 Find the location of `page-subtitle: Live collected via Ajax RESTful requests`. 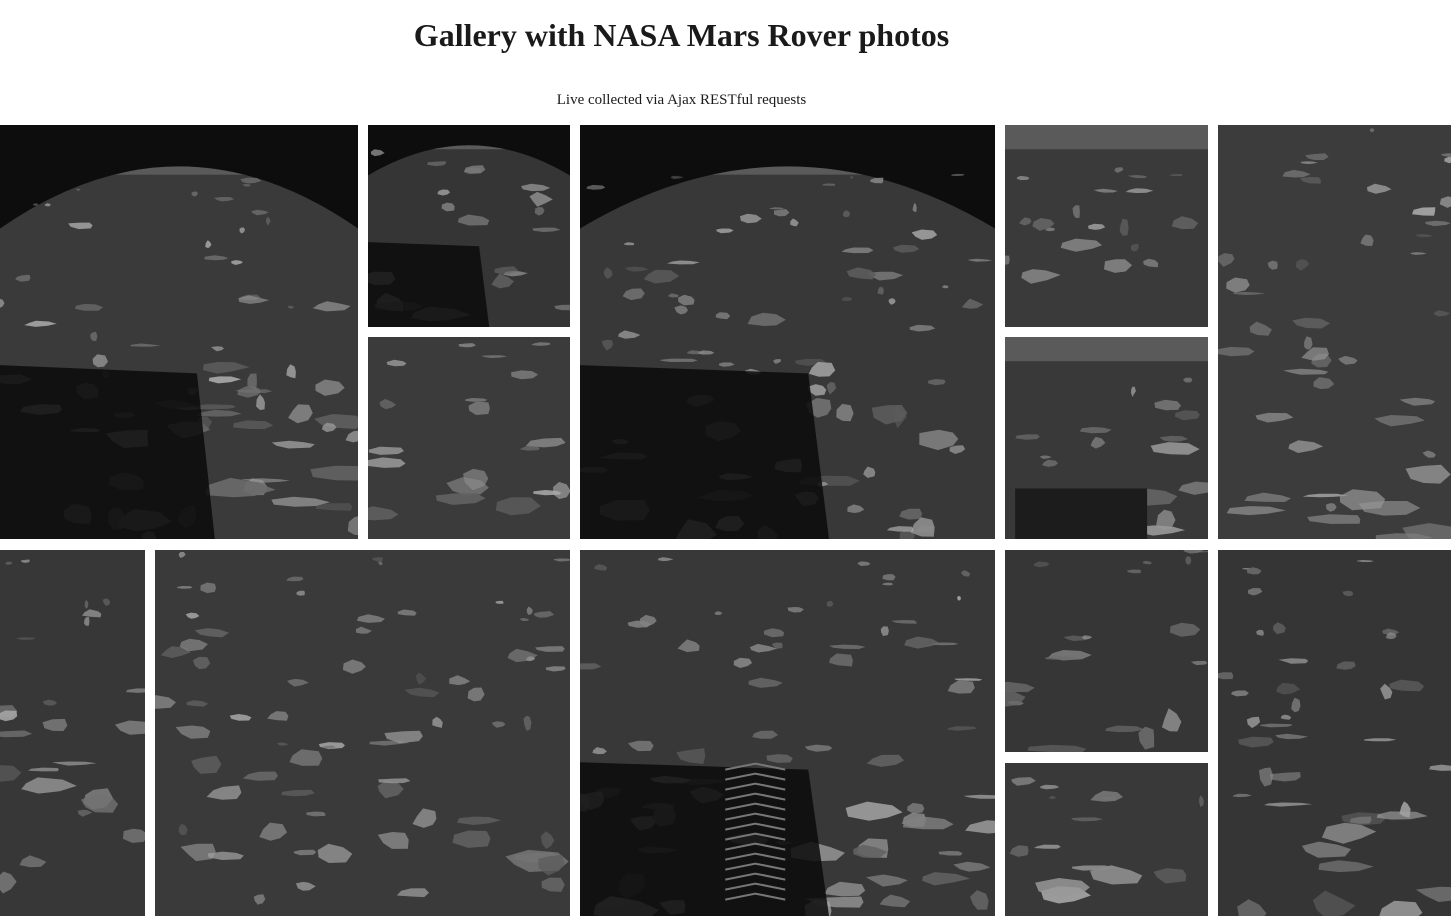

page-subtitle: Live collected via Ajax RESTful requests is located at coordinates (681, 100).